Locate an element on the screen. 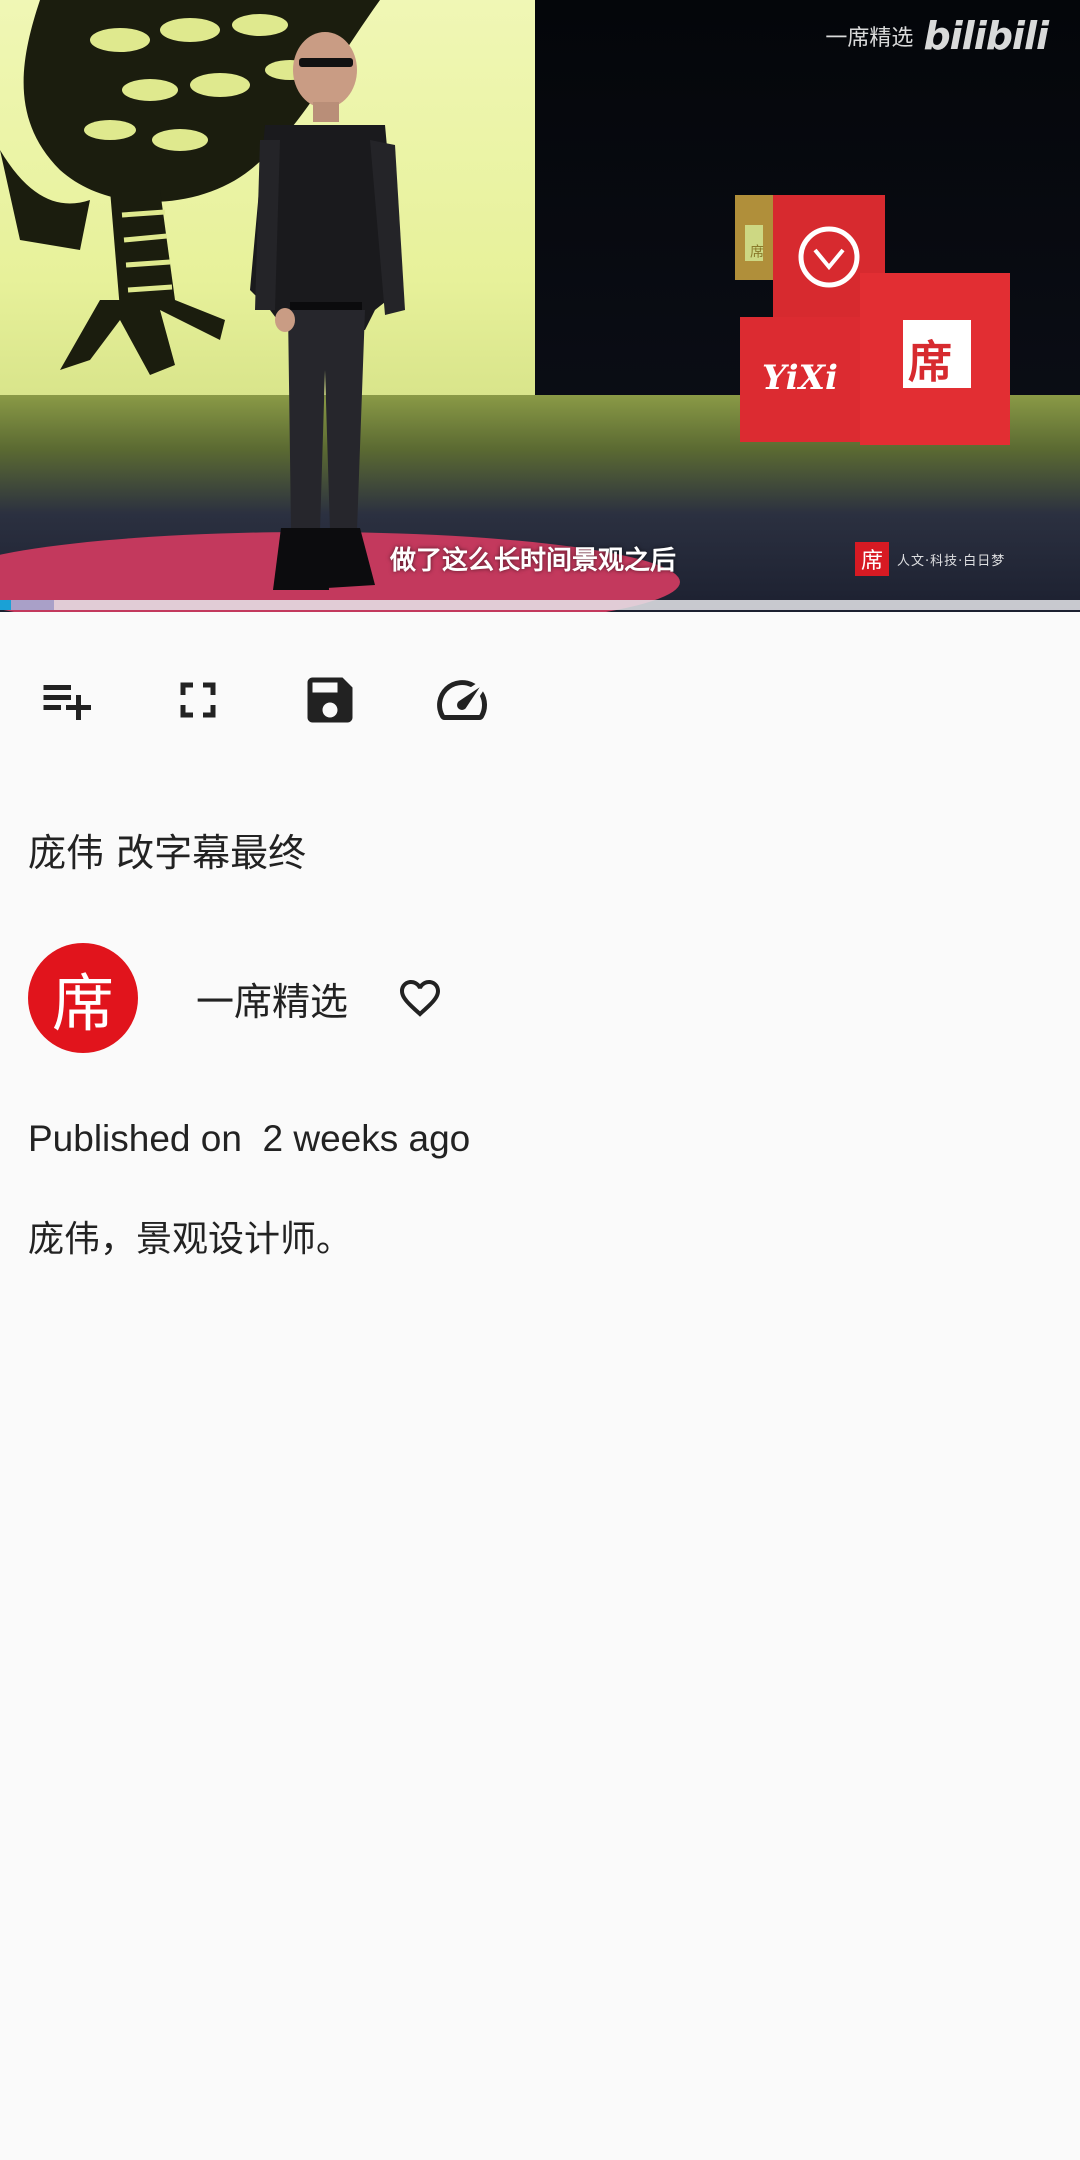 The width and height of the screenshot is (1080, 2160). save-icon is located at coordinates (330, 700).